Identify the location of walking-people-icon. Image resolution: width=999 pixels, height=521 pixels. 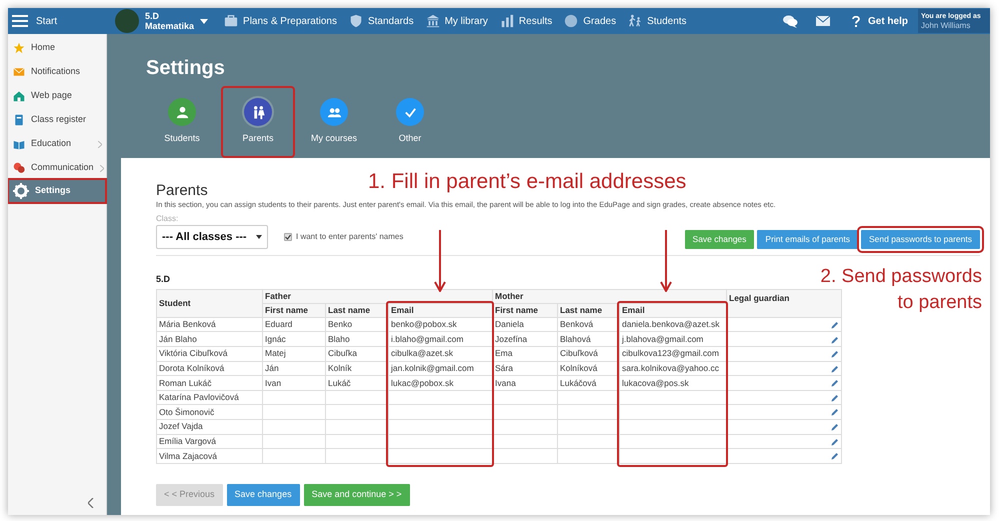
(635, 21).